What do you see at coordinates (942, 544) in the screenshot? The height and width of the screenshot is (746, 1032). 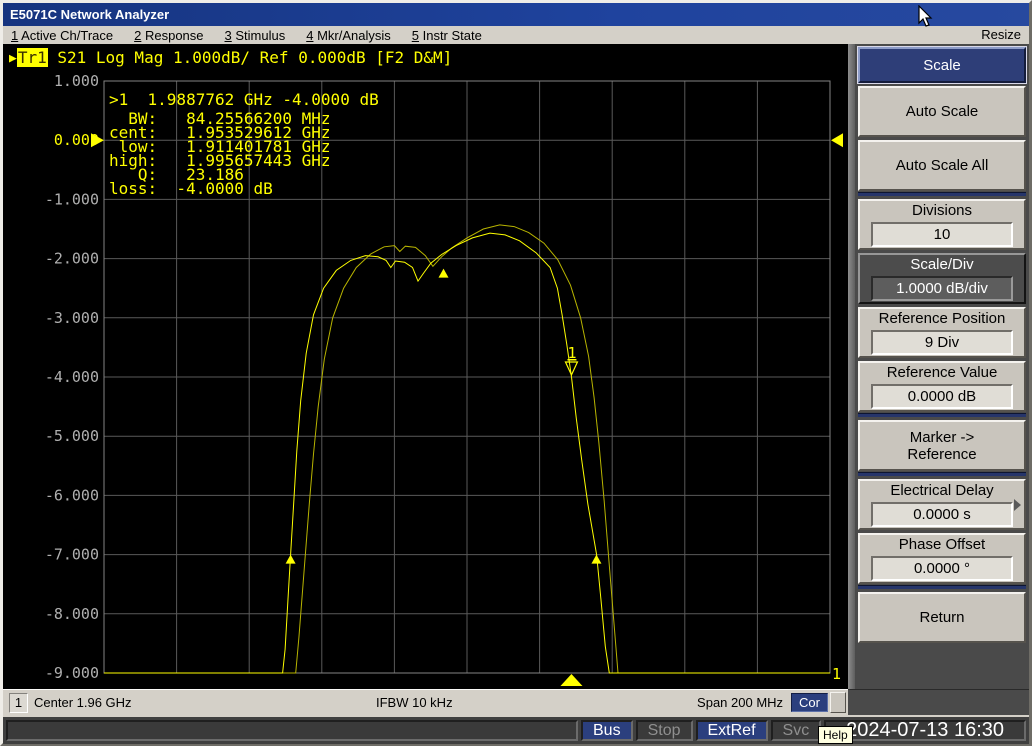 I see `softkey-label: Phase Offset` at bounding box center [942, 544].